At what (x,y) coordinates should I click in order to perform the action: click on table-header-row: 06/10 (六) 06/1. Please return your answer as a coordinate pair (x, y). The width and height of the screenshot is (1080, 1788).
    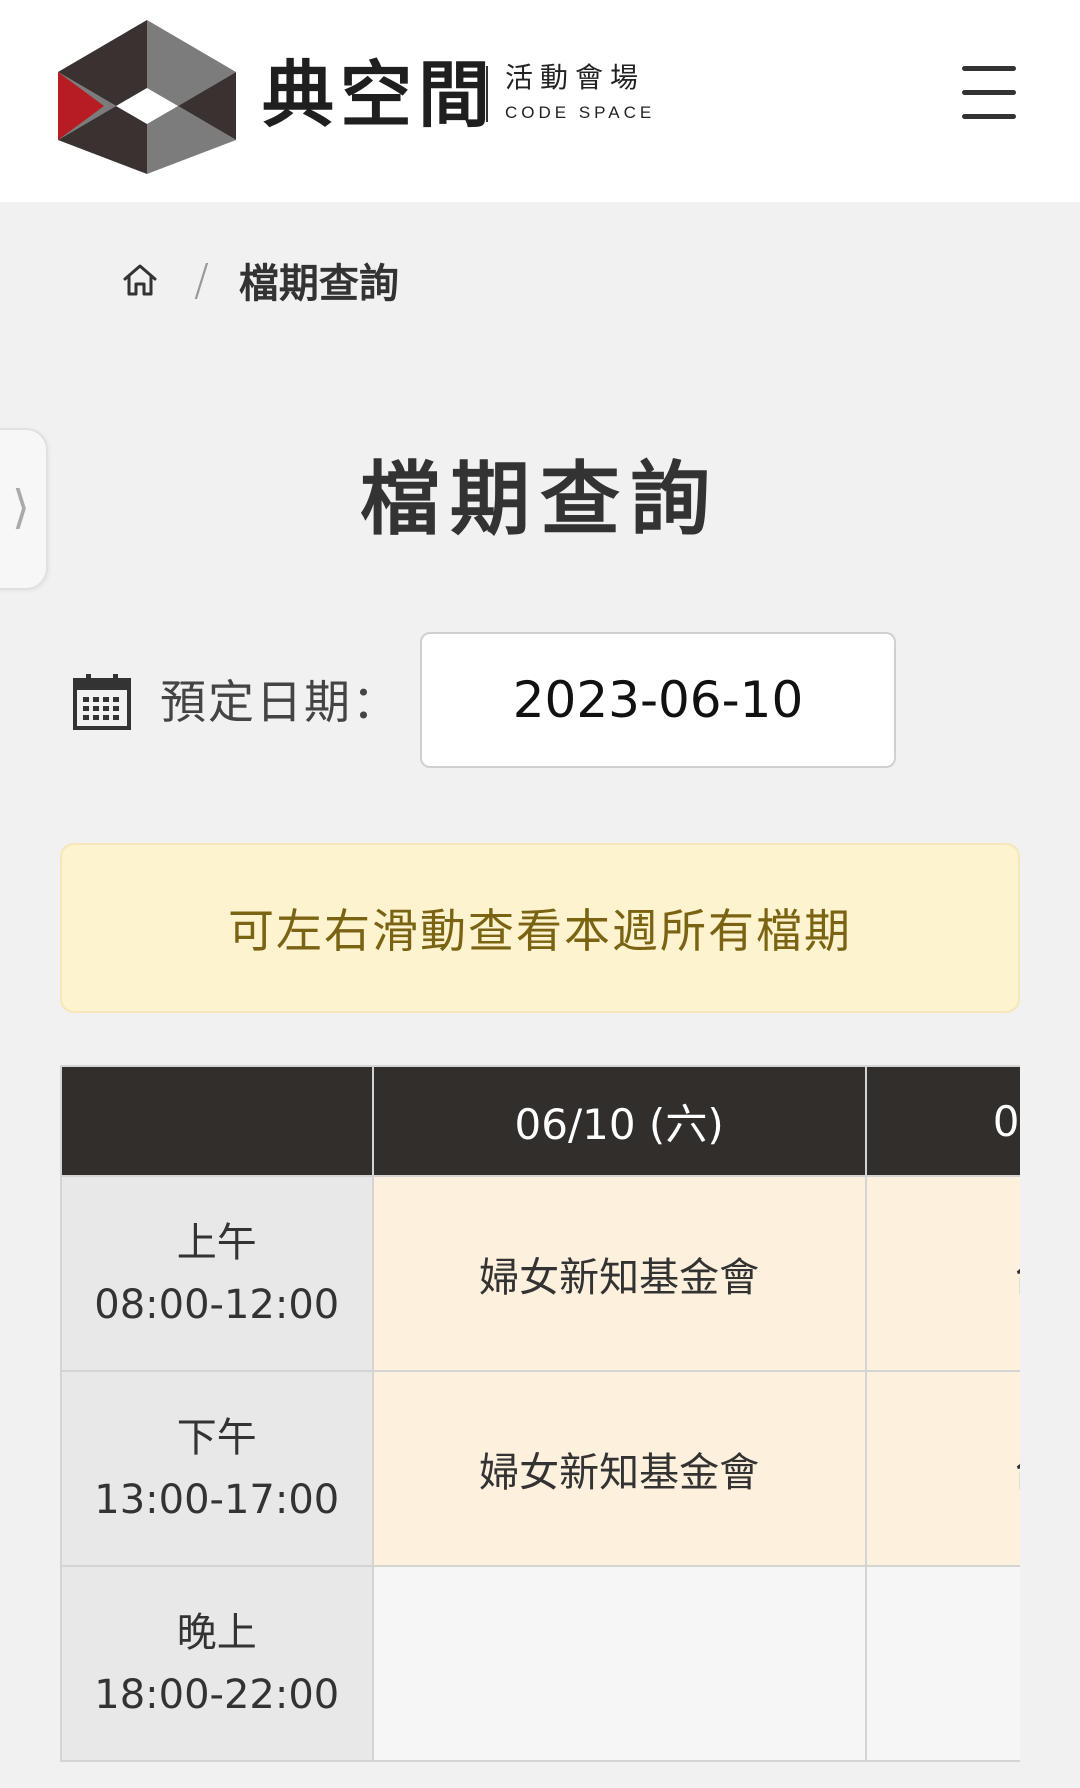
    Looking at the image, I should click on (540, 1121).